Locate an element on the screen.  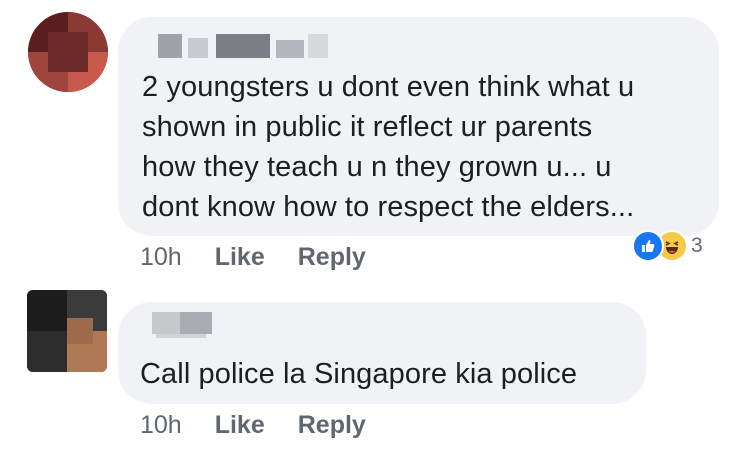
comment-line: Call police la Singapore kia police is located at coordinates (359, 374).